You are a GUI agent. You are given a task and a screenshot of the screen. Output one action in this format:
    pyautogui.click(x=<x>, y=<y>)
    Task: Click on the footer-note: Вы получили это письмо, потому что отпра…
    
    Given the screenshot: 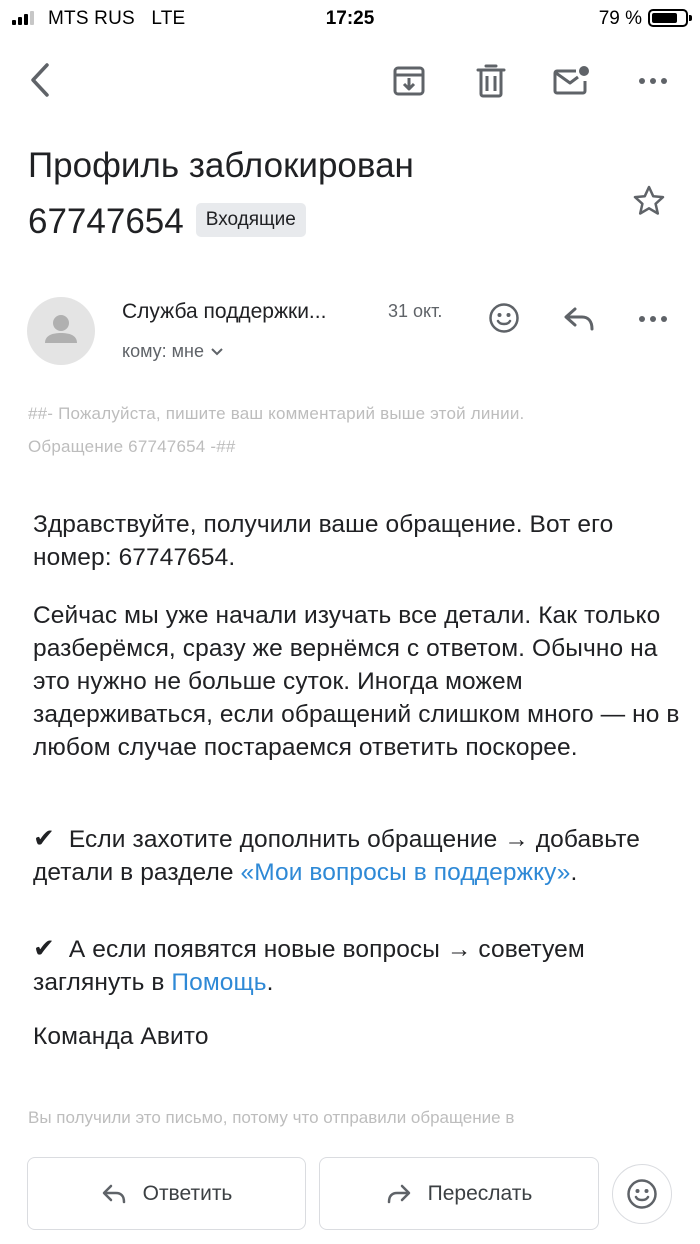 What is the action you would take?
    pyautogui.click(x=271, y=1117)
    